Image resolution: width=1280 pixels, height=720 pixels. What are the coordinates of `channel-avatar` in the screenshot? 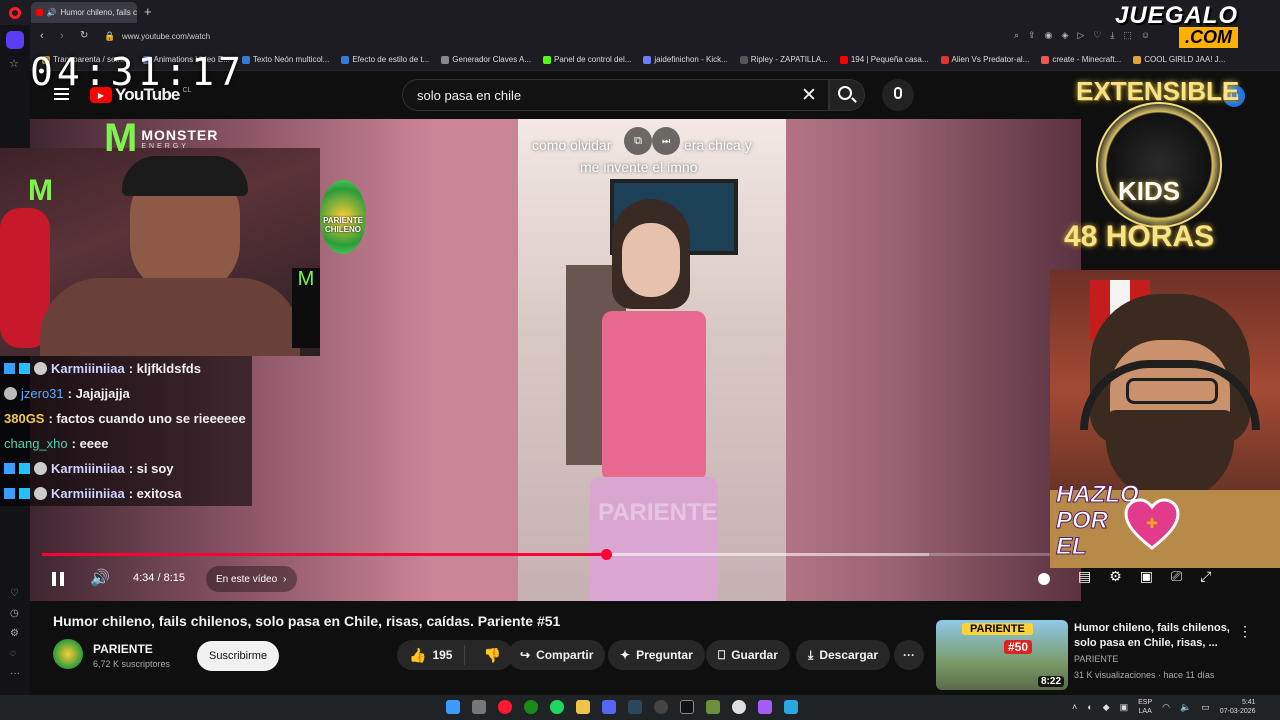 It's located at (68, 654).